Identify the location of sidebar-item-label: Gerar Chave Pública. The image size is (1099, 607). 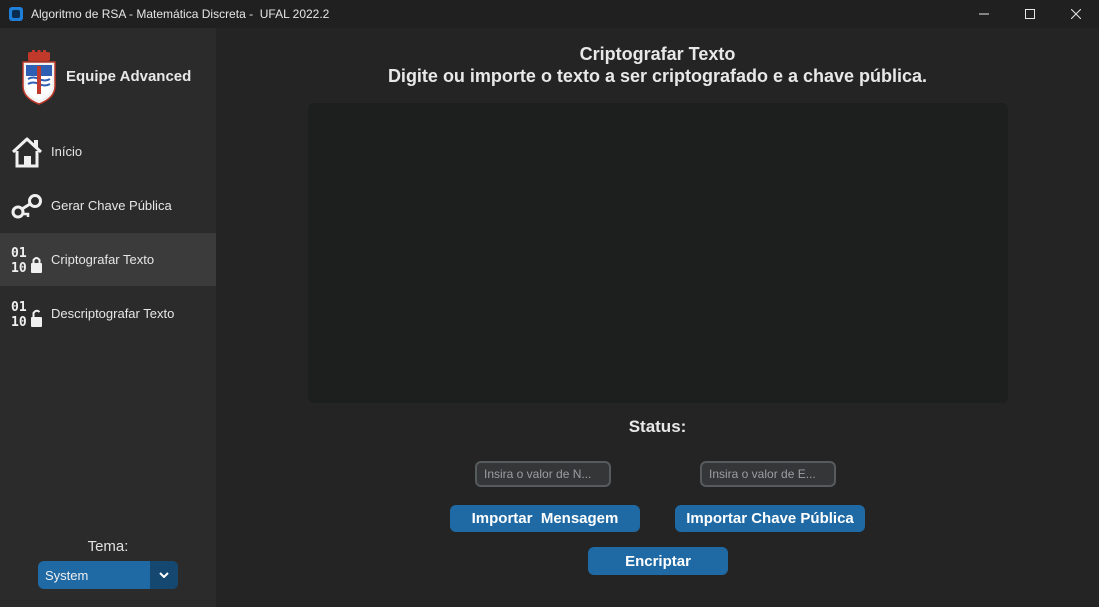
(111, 205).